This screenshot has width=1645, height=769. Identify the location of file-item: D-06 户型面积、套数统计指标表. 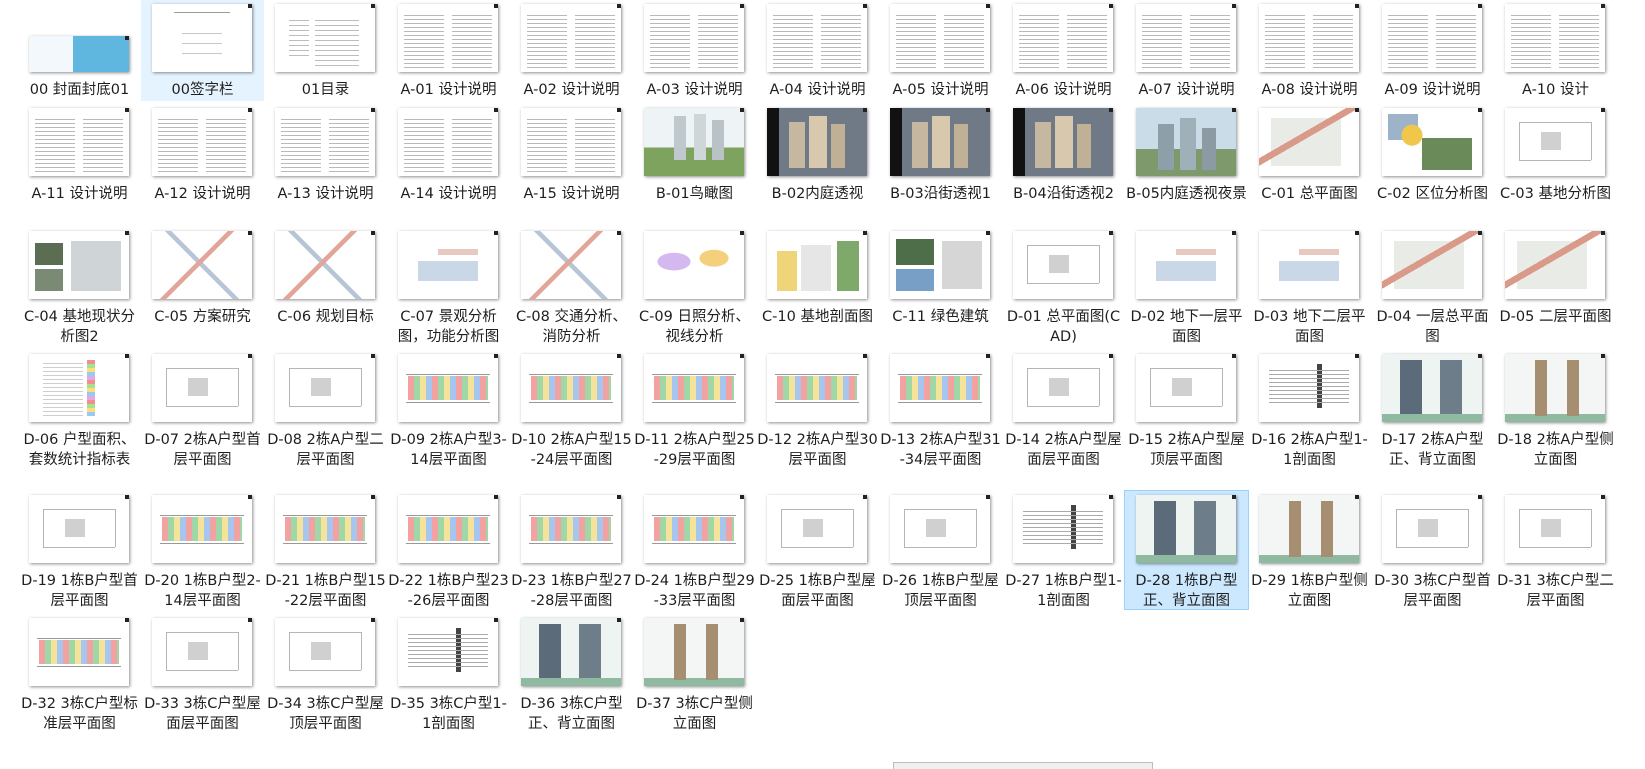
(79, 418).